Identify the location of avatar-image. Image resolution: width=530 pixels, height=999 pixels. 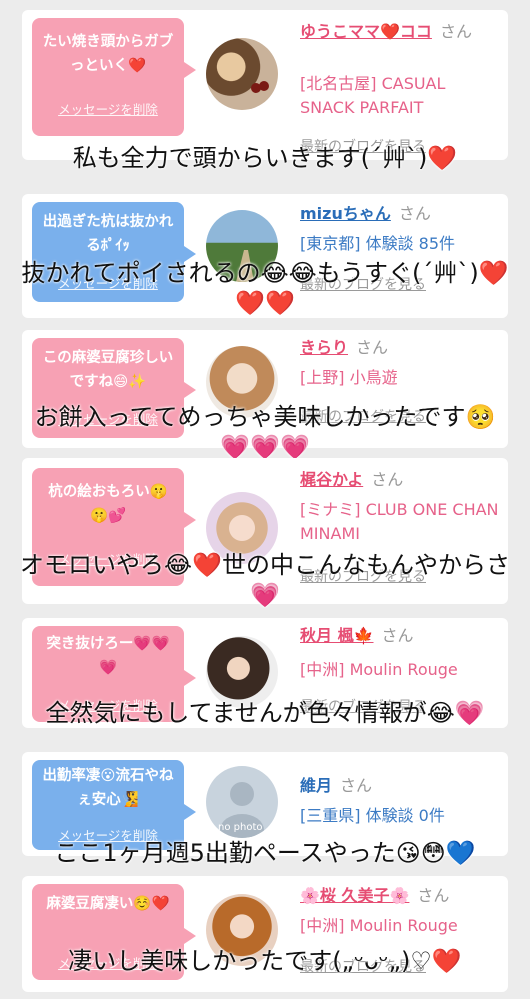
(260, 87).